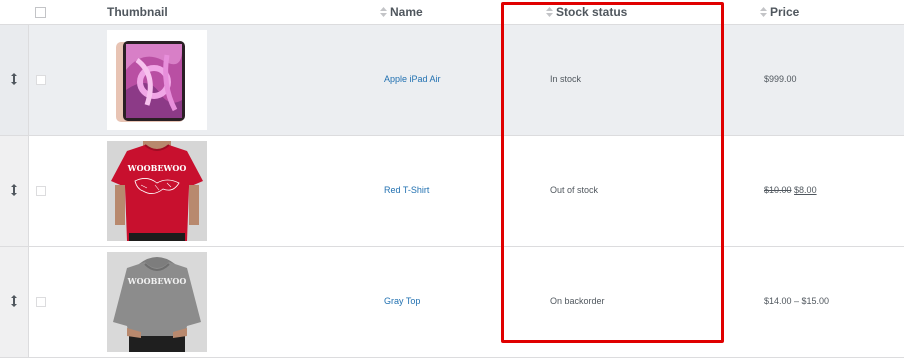  Describe the element at coordinates (778, 190) in the screenshot. I see `regular-price: $10.00` at that location.